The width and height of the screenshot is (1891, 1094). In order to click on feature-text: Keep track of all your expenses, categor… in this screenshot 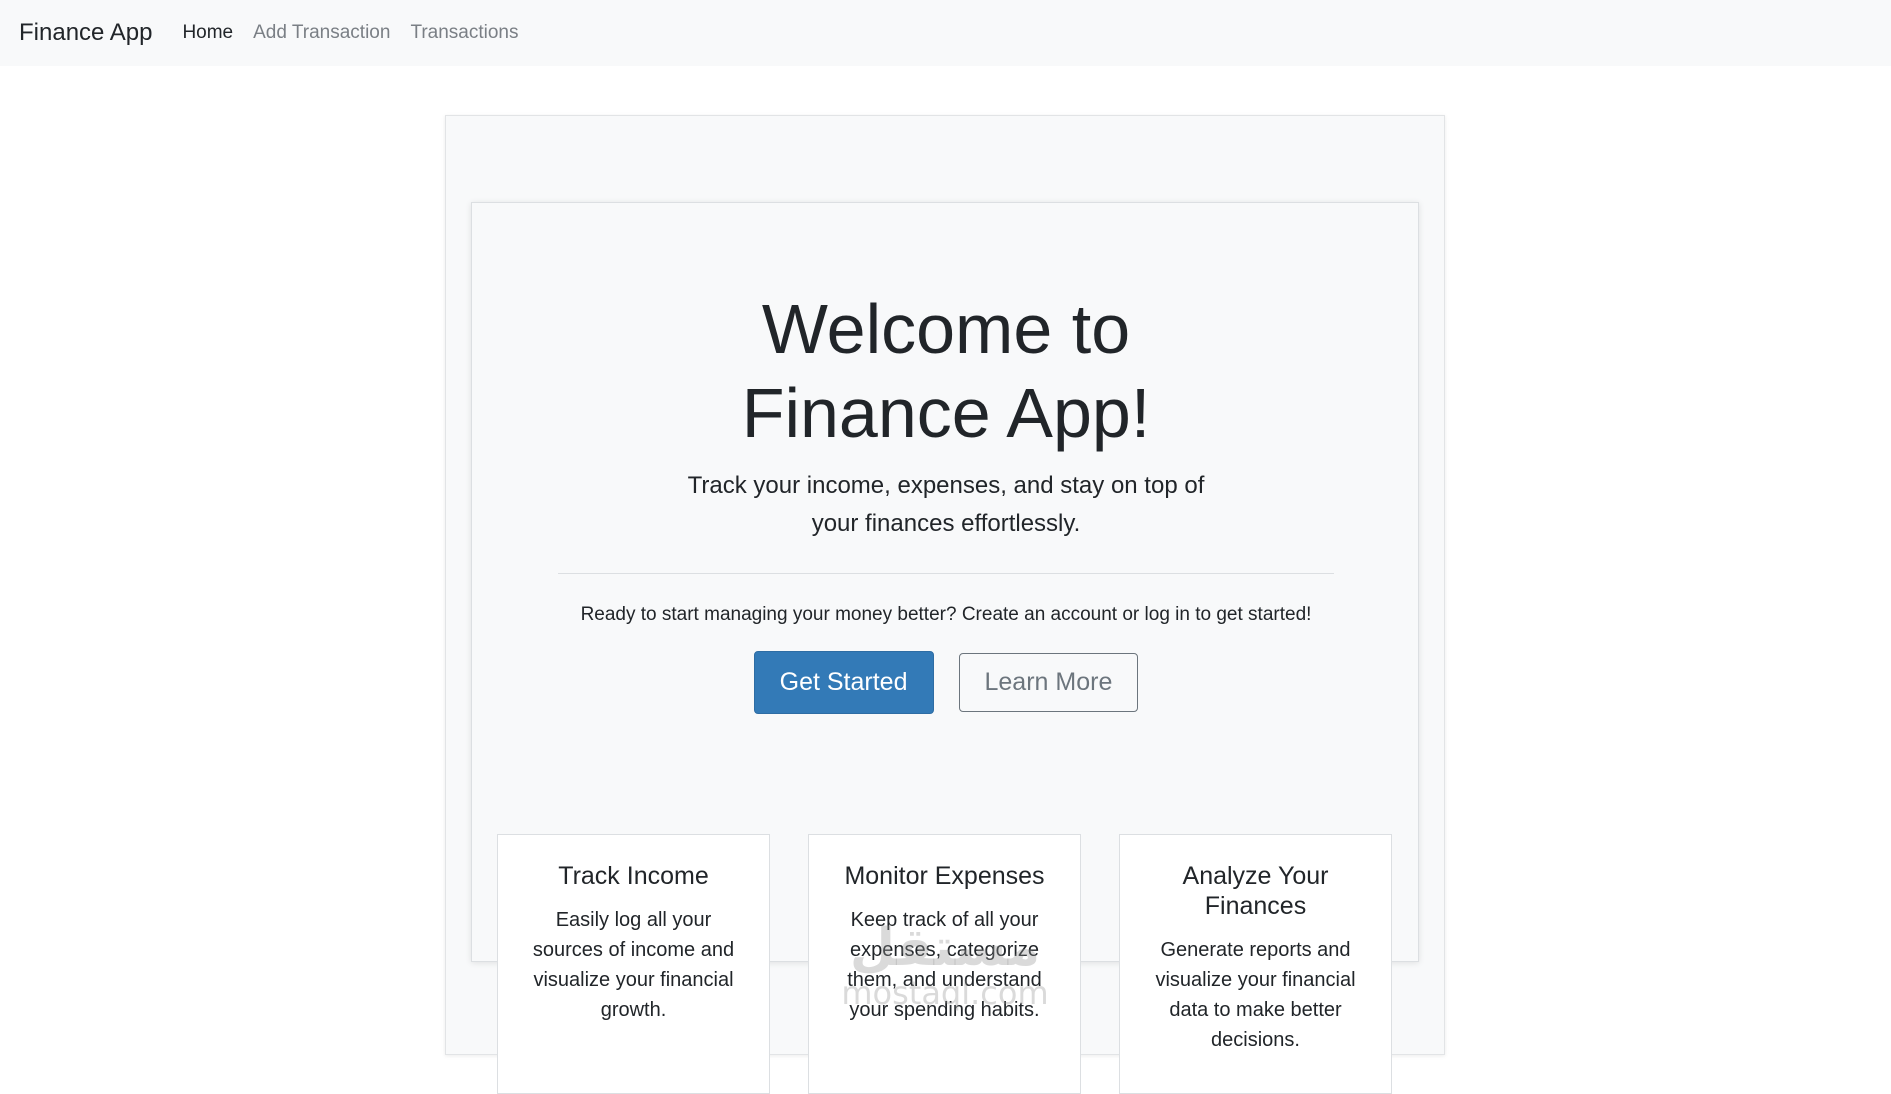, I will do `click(944, 965)`.